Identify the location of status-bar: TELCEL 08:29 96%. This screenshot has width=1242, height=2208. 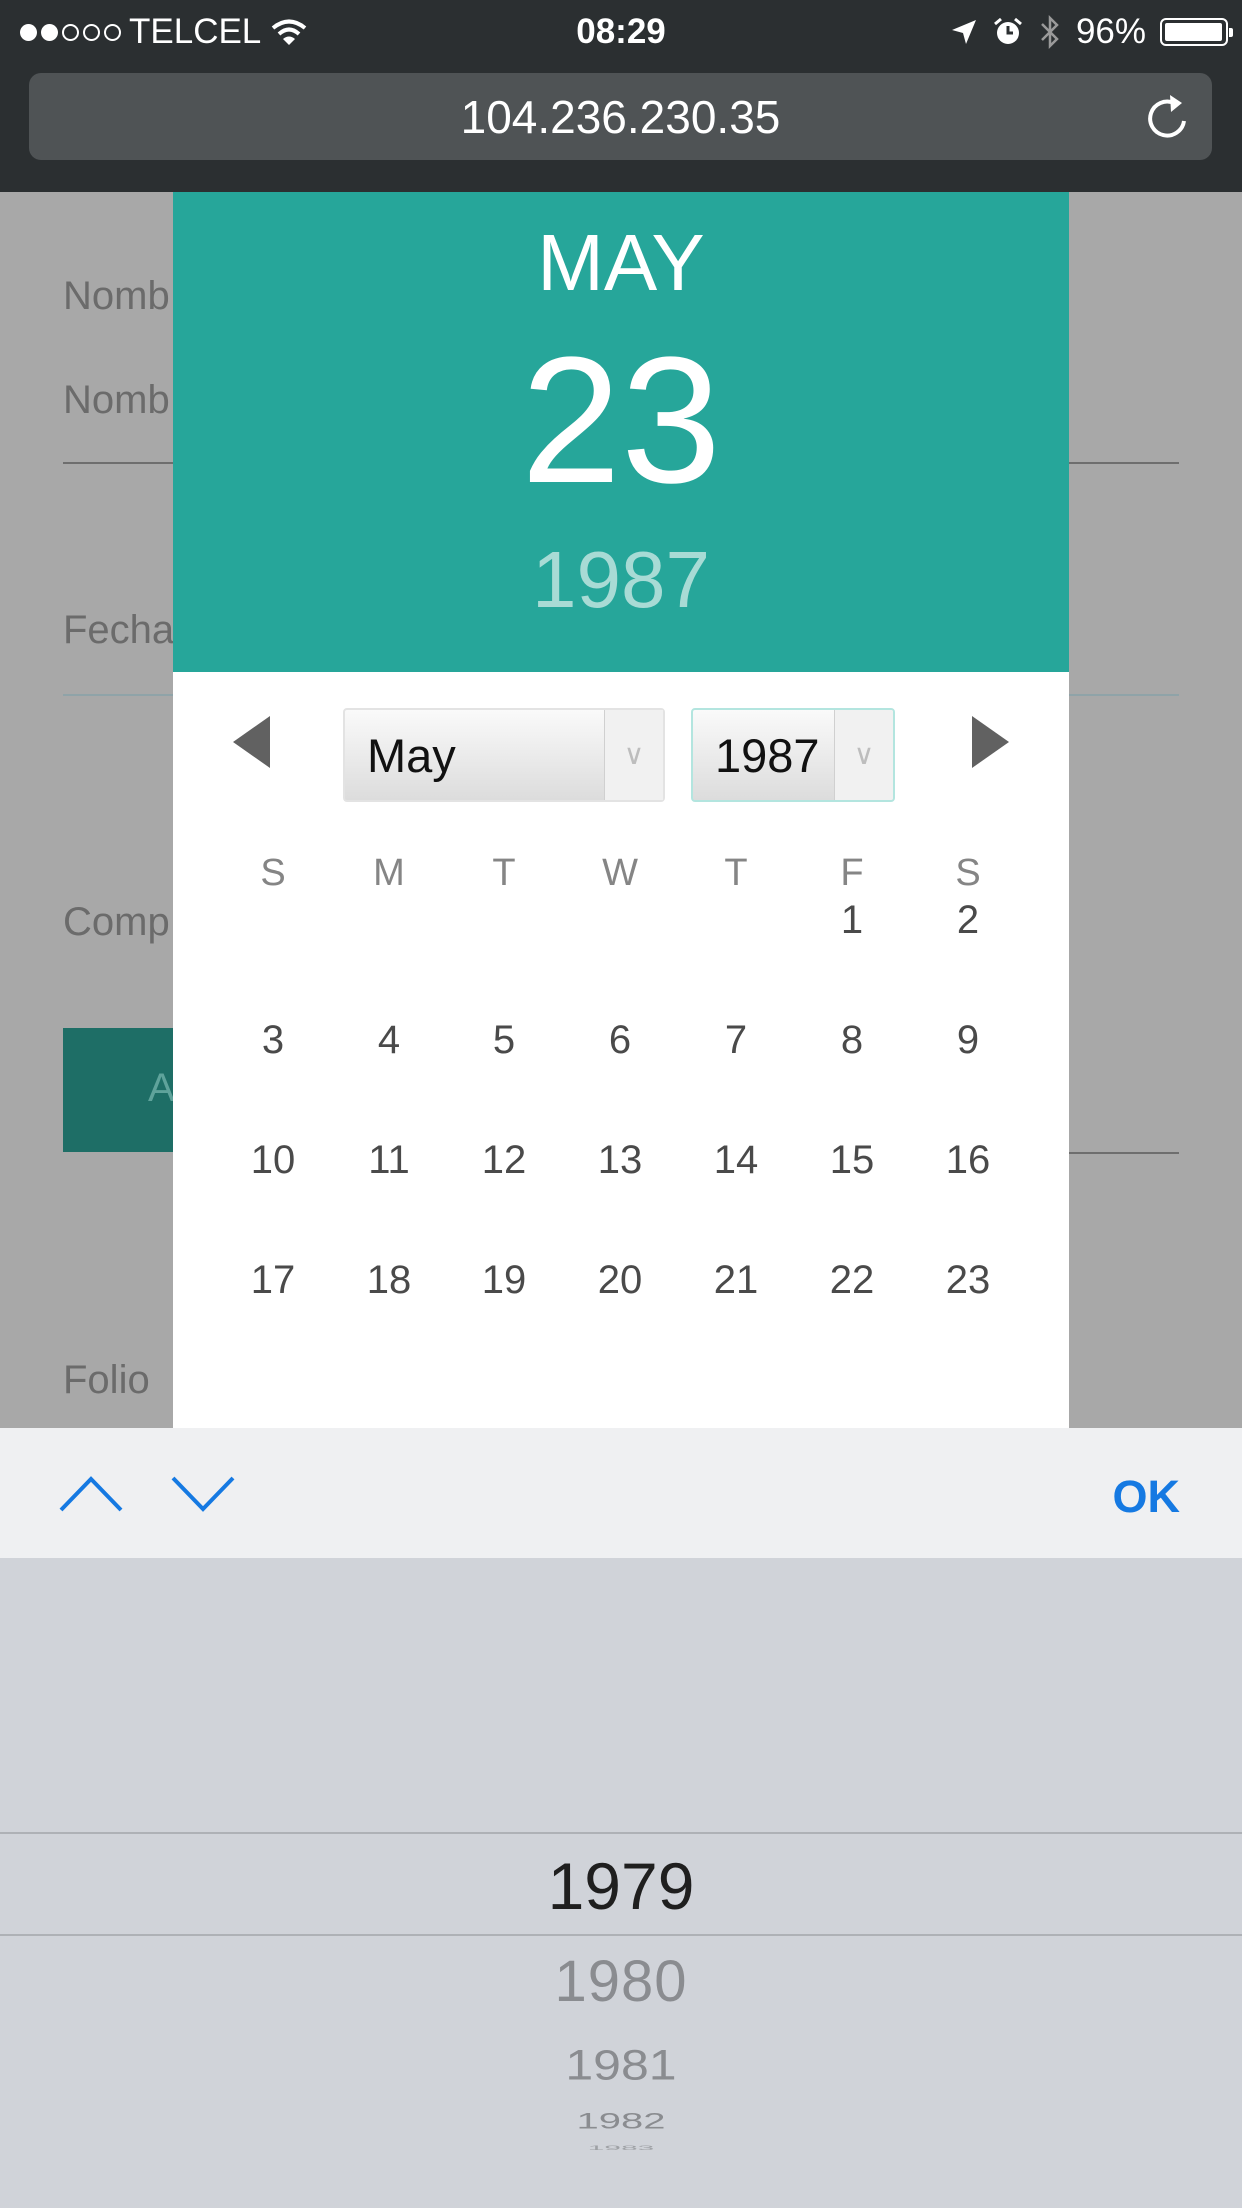
(621, 31).